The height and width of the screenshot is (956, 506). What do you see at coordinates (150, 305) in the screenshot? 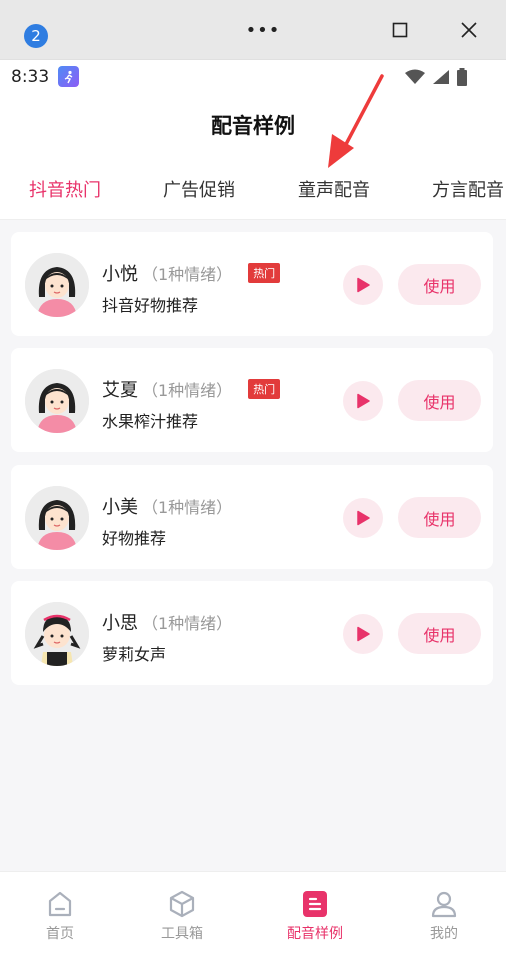
I see `voice-description: 抖音好物推荐` at bounding box center [150, 305].